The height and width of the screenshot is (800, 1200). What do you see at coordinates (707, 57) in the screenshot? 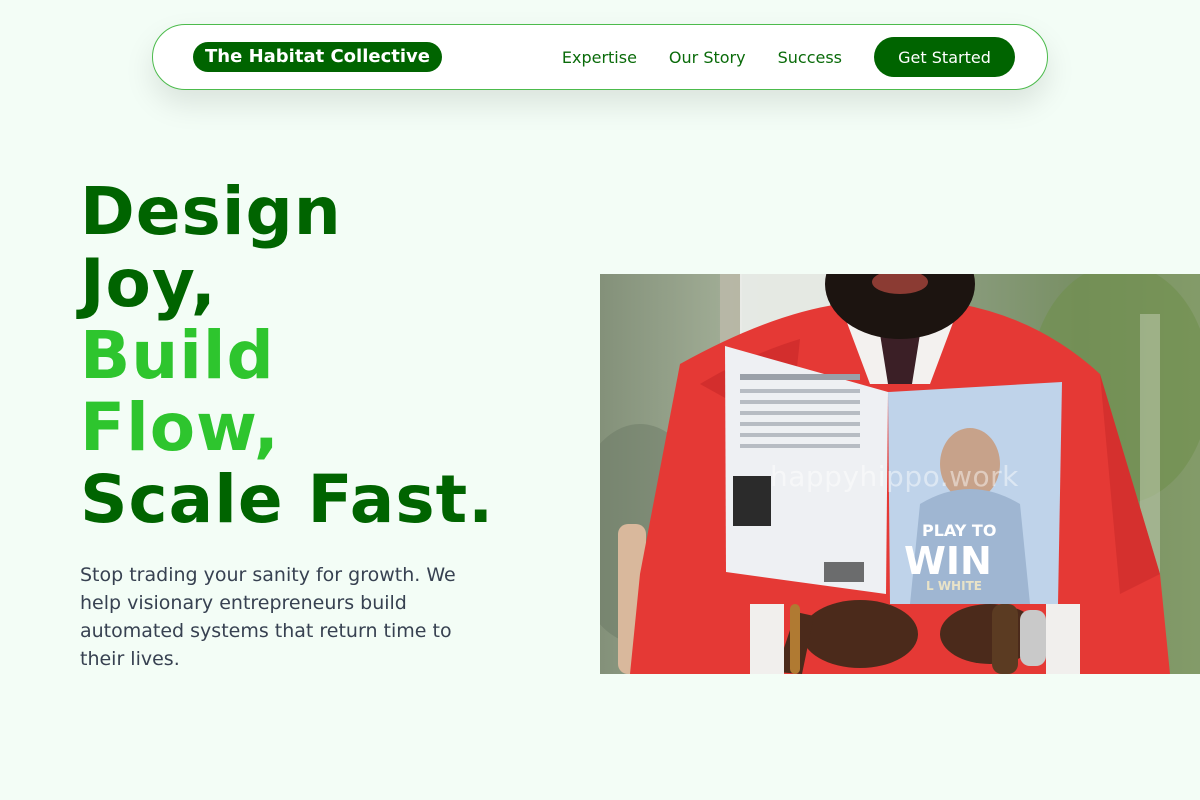
I see `nav-link-our-story: Our Story` at bounding box center [707, 57].